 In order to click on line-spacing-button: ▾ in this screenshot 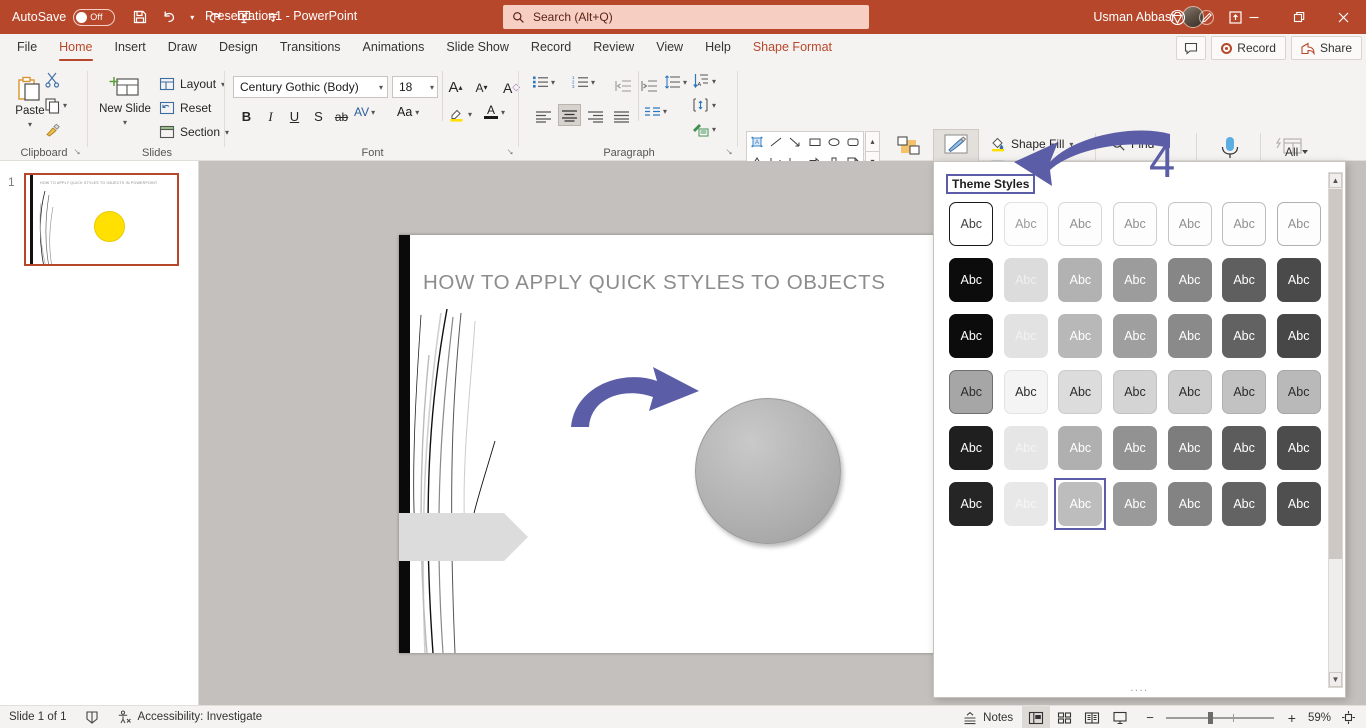, I will do `click(675, 82)`.